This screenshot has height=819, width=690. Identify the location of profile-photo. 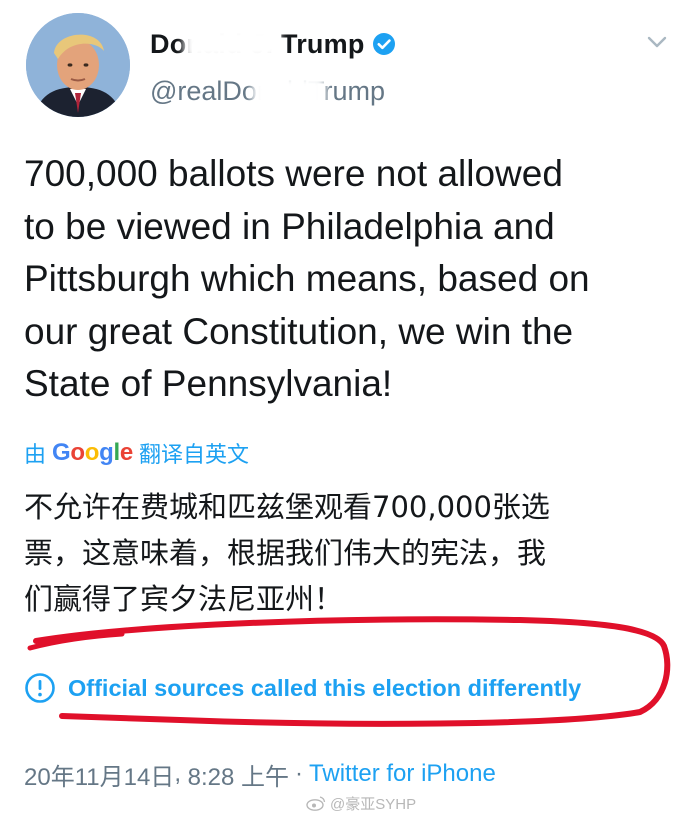
(78, 65).